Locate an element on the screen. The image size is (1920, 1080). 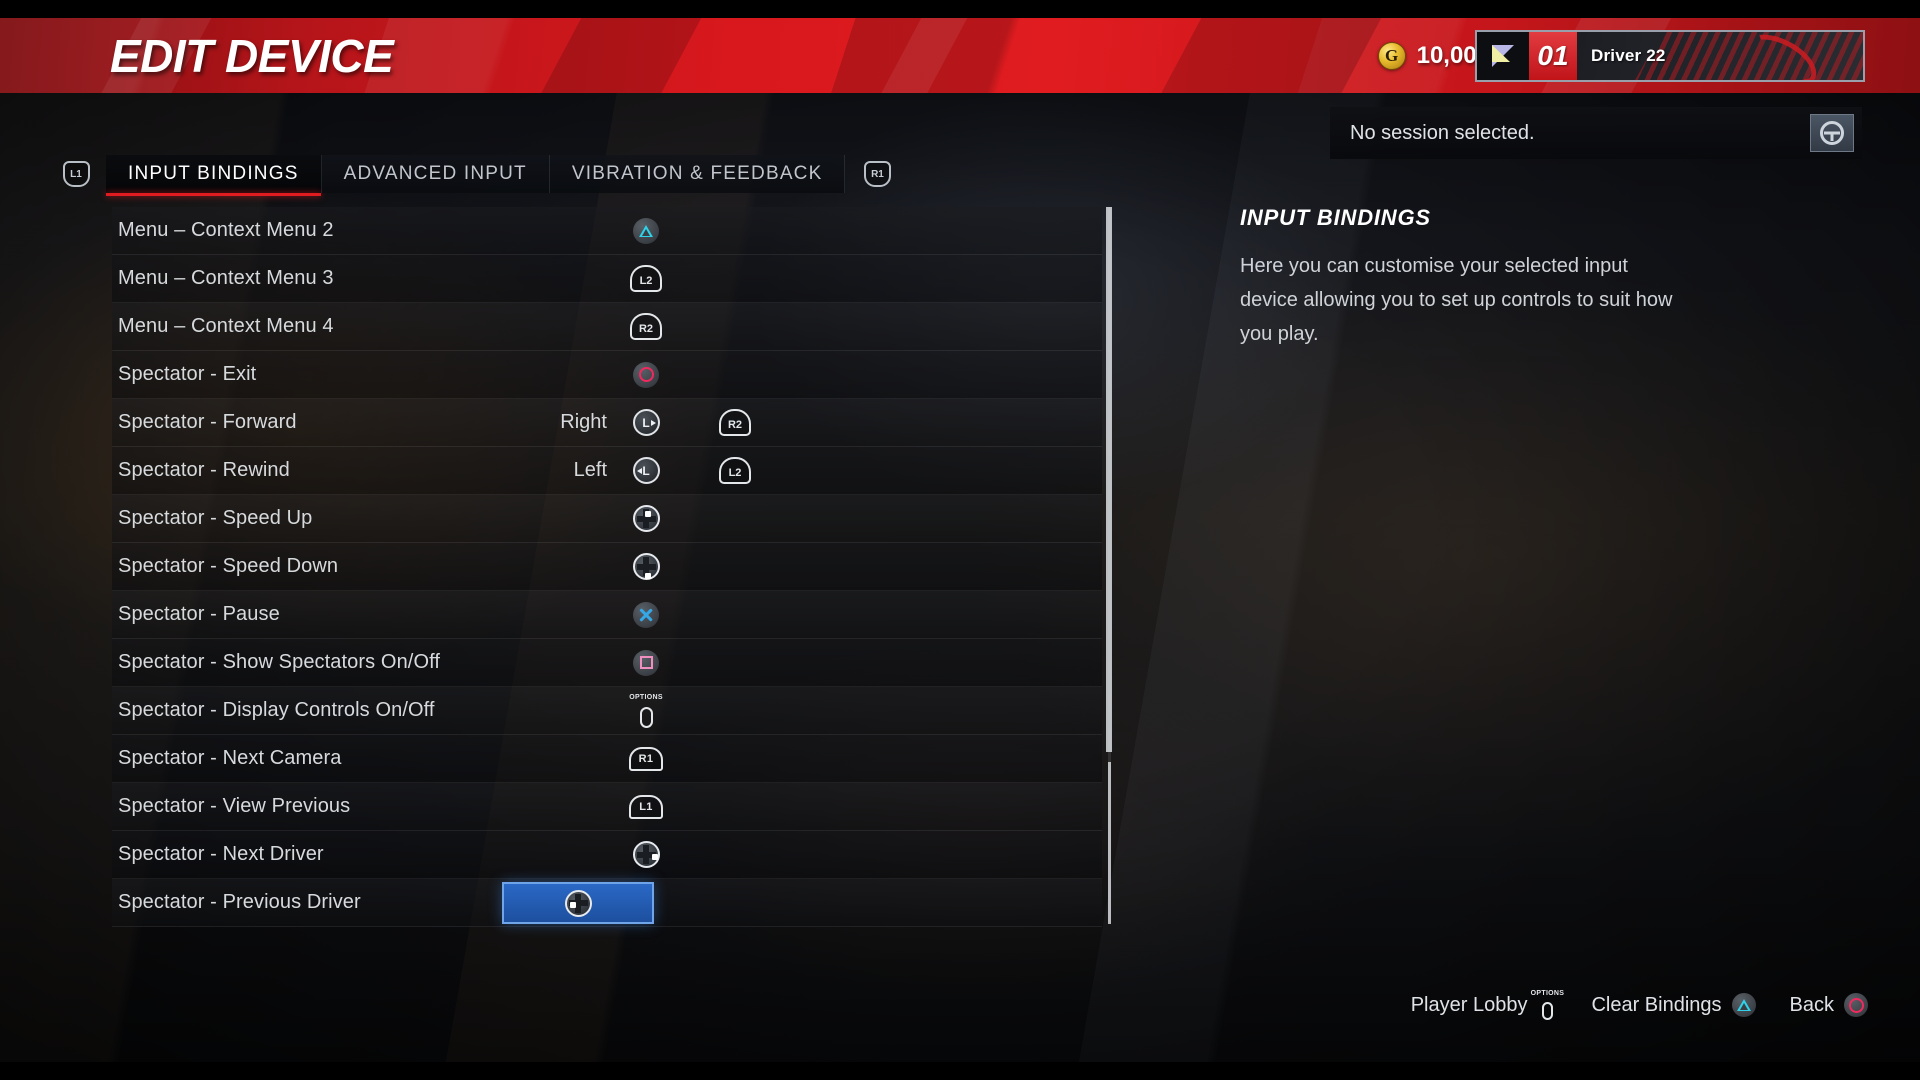
table-row: Spectator - Next Driver is located at coordinates (607, 855).